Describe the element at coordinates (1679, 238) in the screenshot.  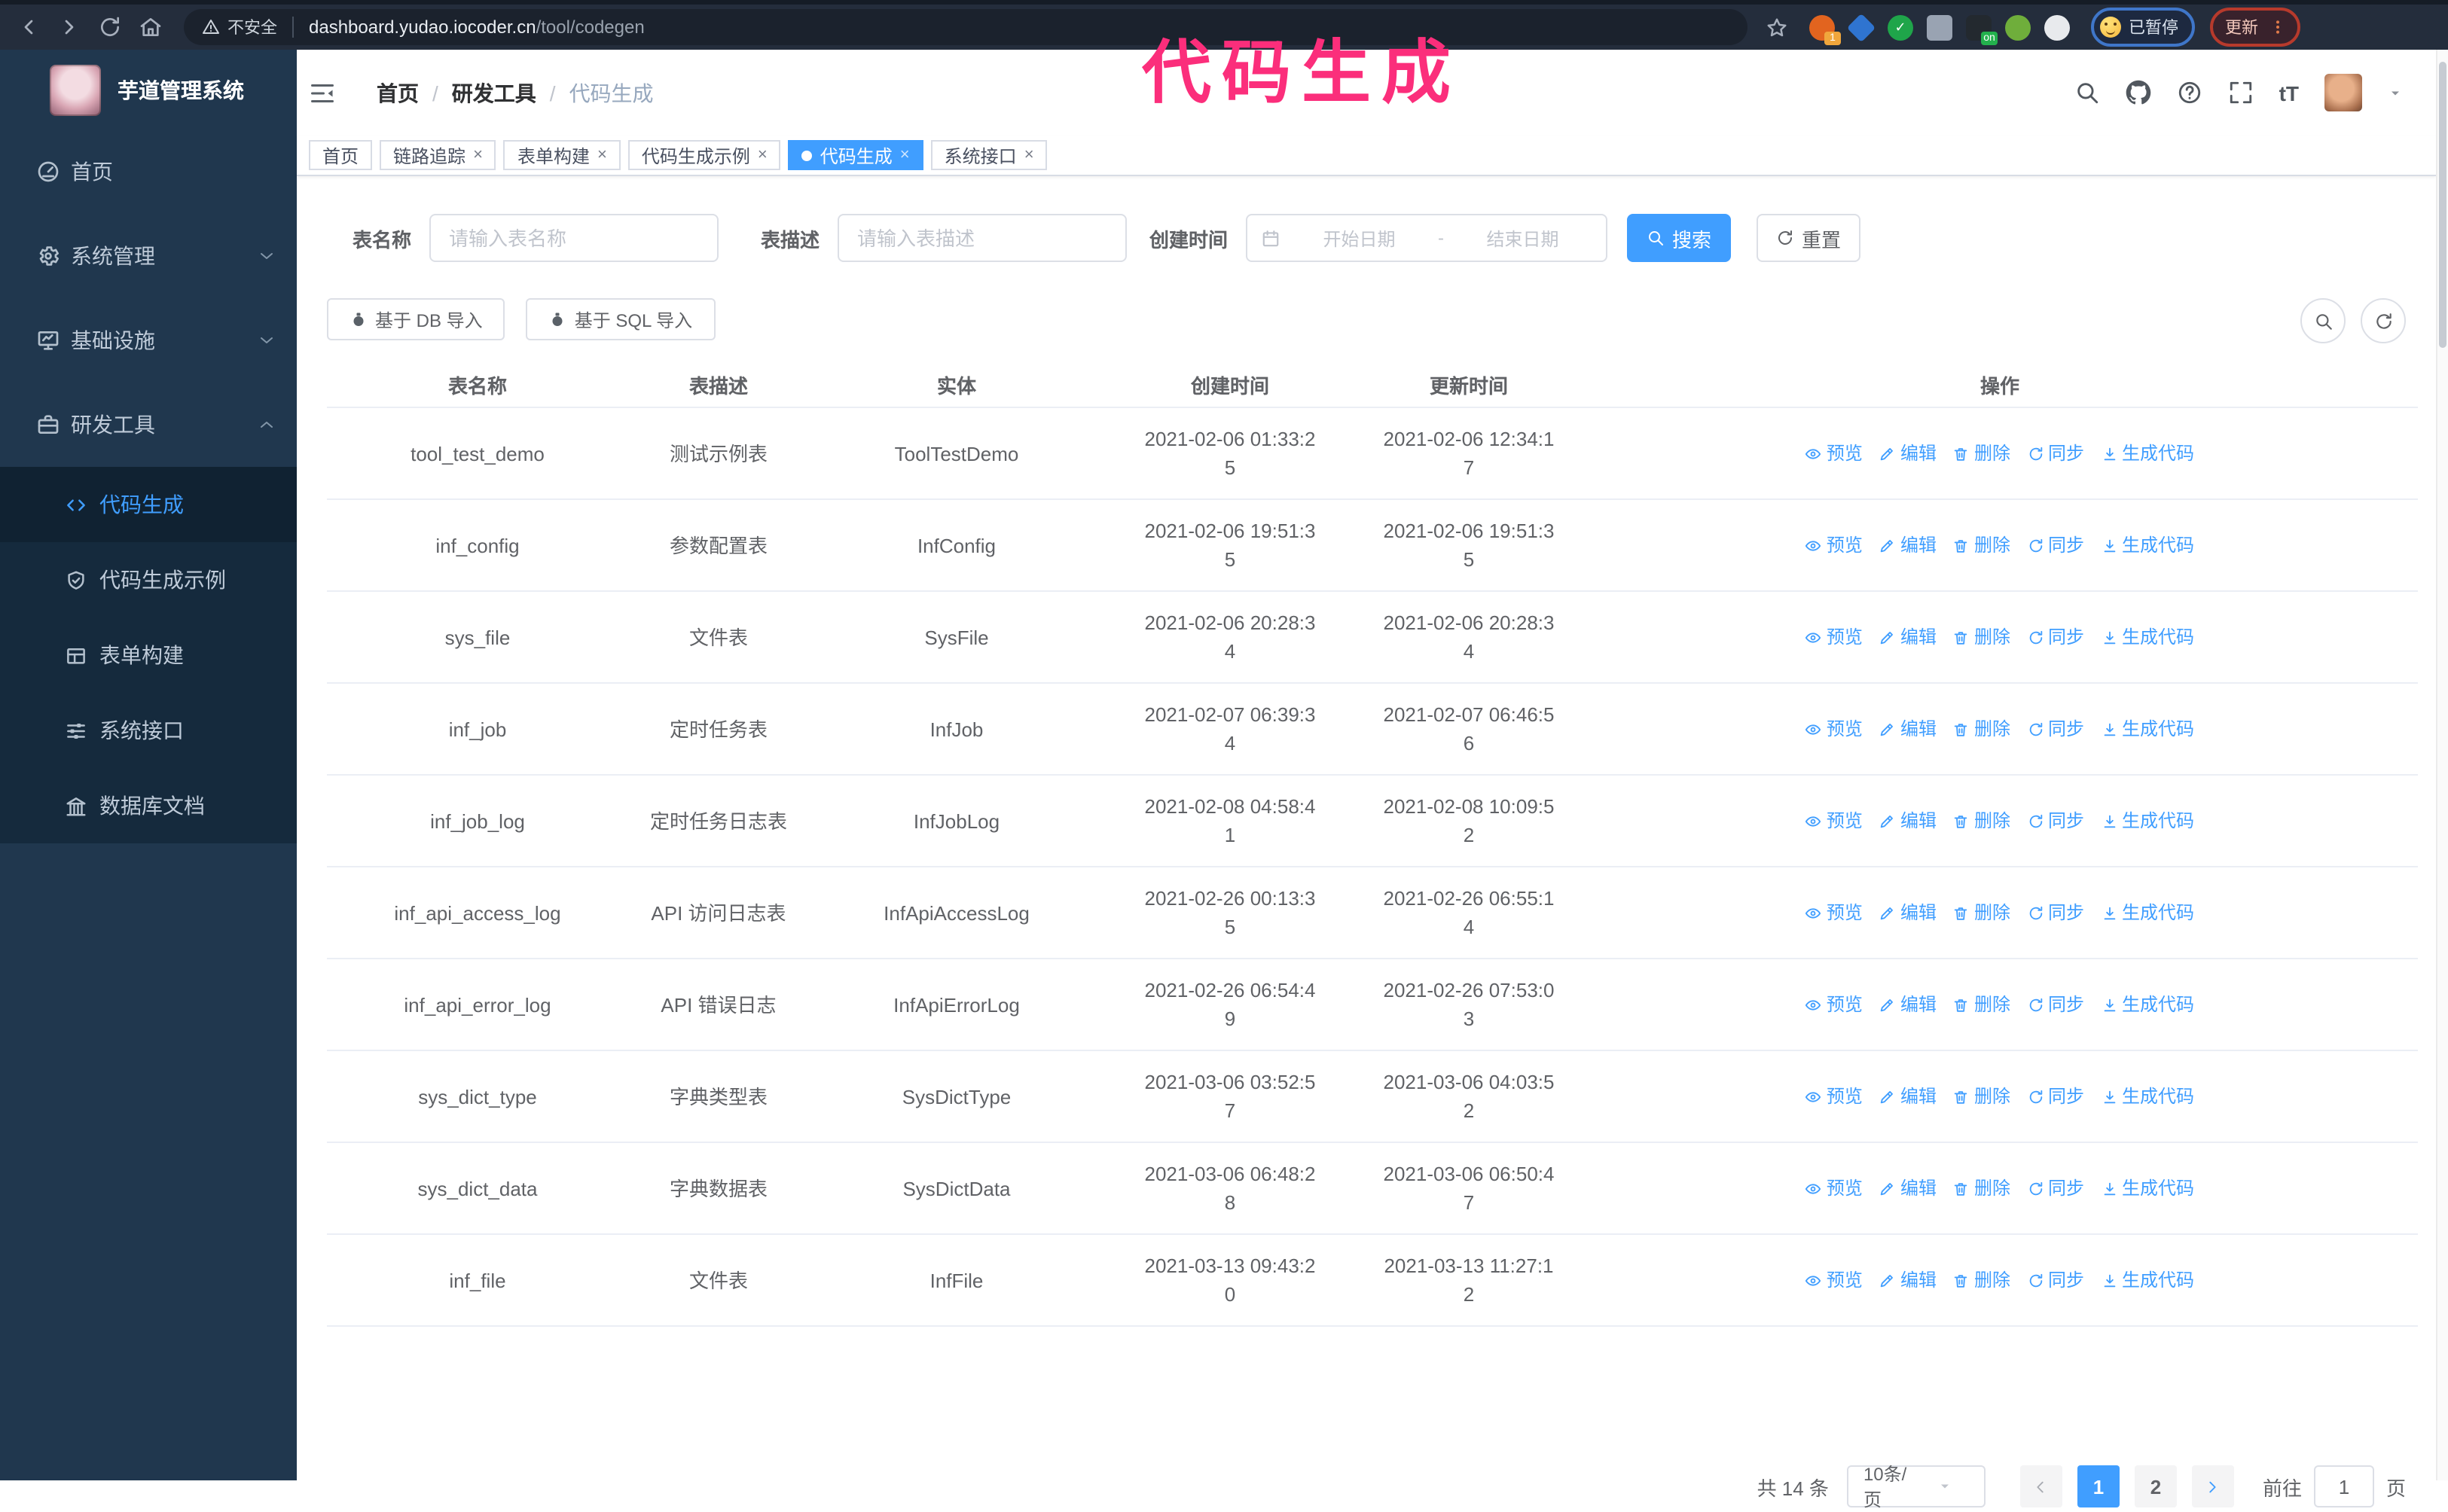
I see `search-button: 搜索` at that location.